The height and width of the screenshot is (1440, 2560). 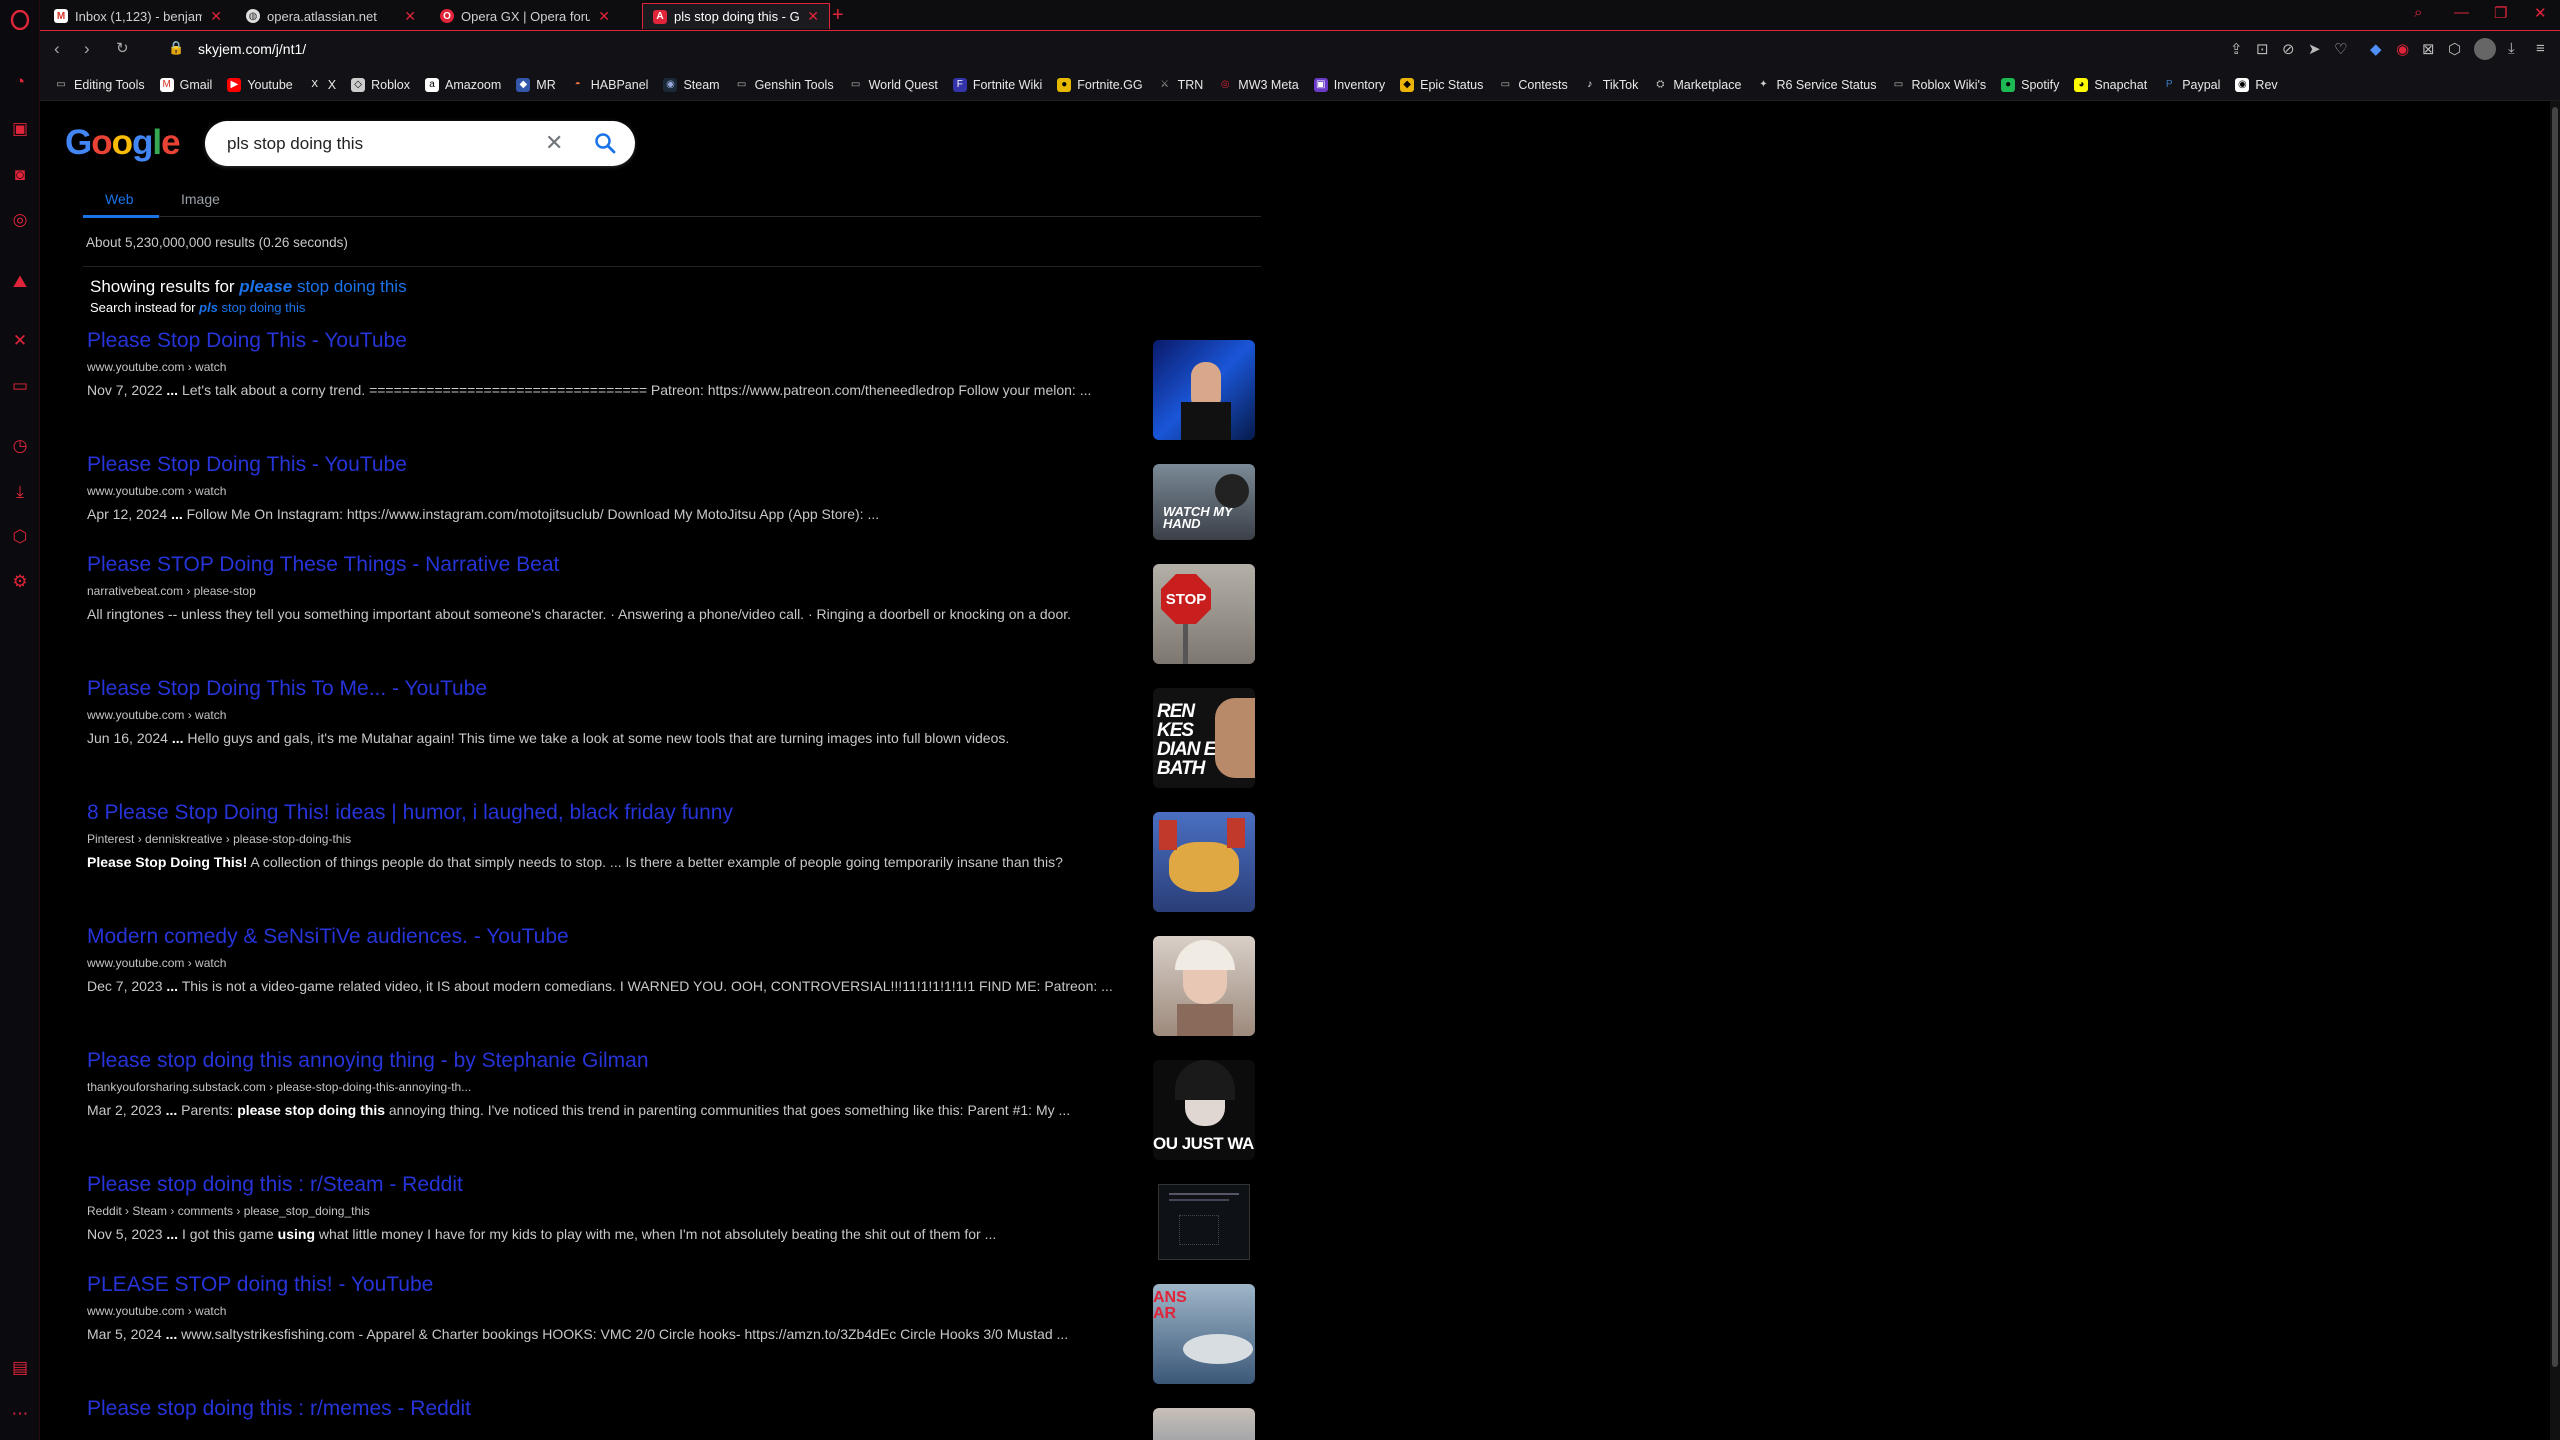 I want to click on search-input, so click(x=377, y=143).